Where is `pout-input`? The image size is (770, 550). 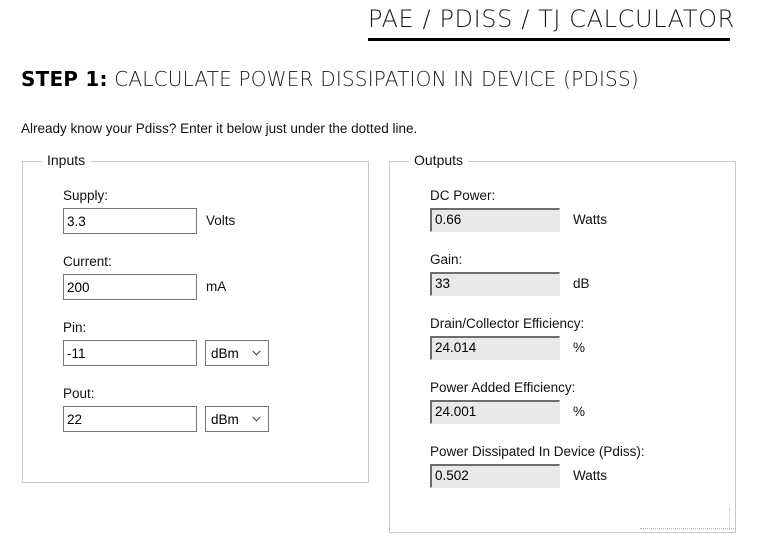 pout-input is located at coordinates (130, 419).